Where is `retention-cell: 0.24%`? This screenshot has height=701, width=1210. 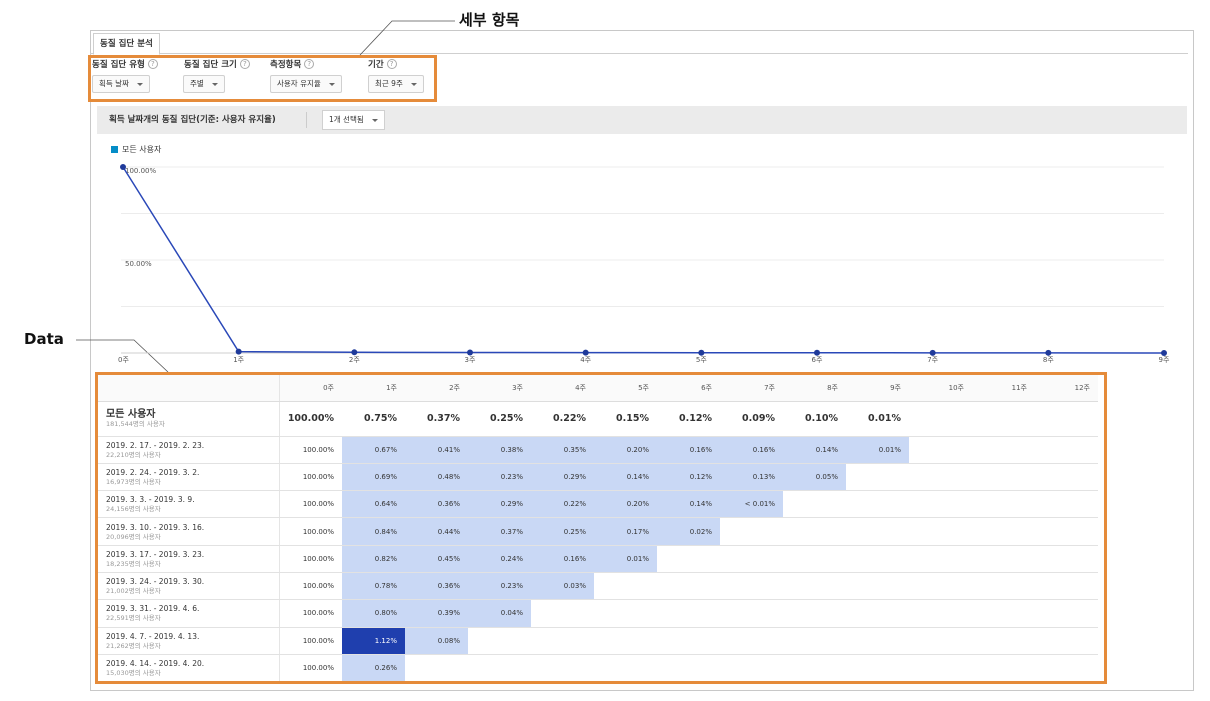
retention-cell: 0.24% is located at coordinates (499, 559).